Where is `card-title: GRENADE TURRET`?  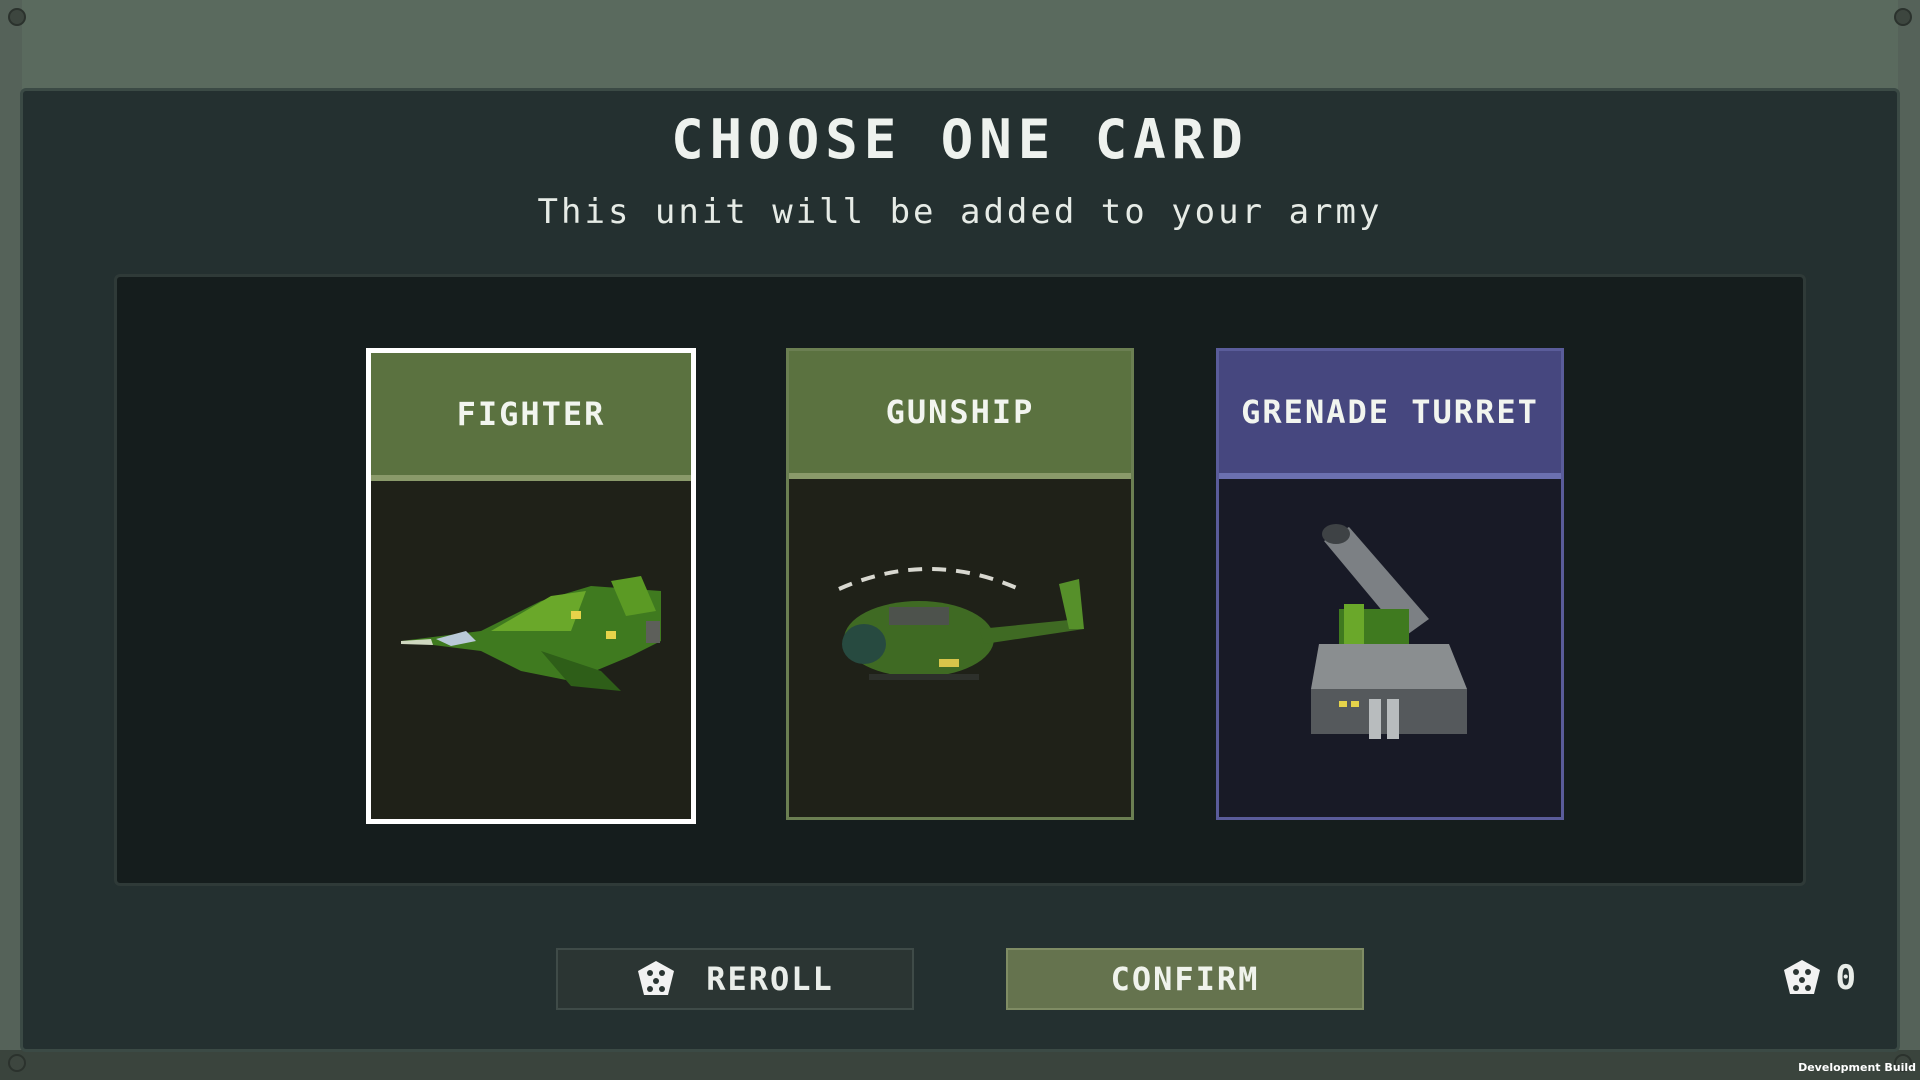 card-title: GRENADE TURRET is located at coordinates (1390, 415).